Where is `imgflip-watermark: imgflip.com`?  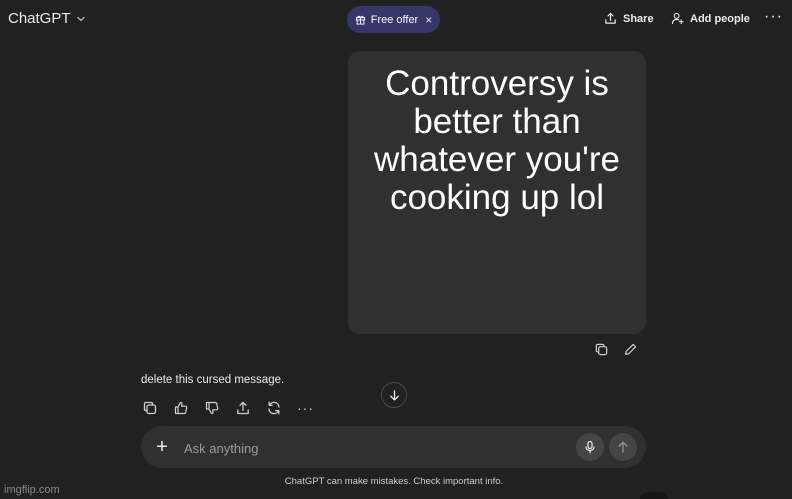 imgflip-watermark: imgflip.com is located at coordinates (32, 490).